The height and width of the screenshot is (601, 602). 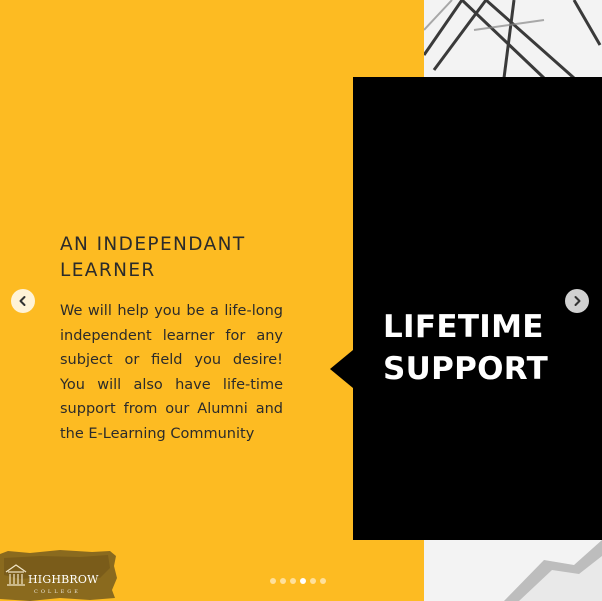 I want to click on carousel-dot-active, so click(x=303, y=581).